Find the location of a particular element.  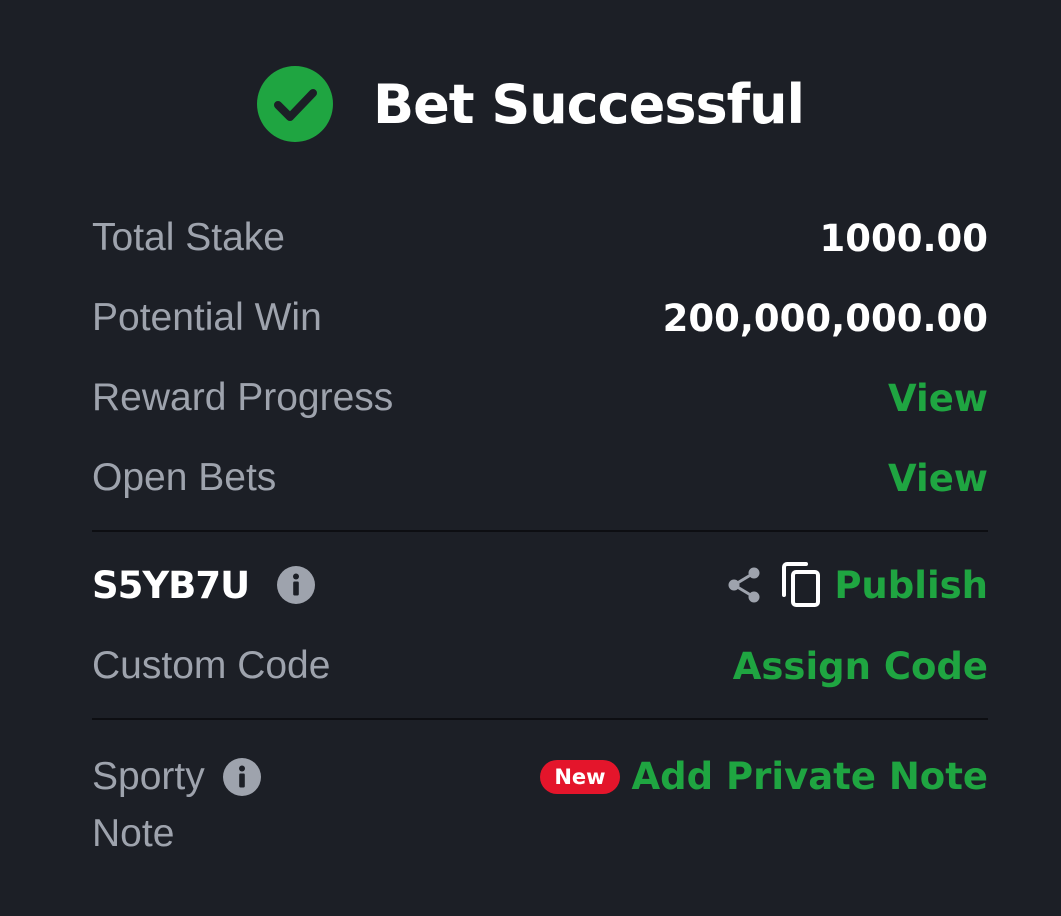

add-note-group: New Add Private Note is located at coordinates (764, 776).